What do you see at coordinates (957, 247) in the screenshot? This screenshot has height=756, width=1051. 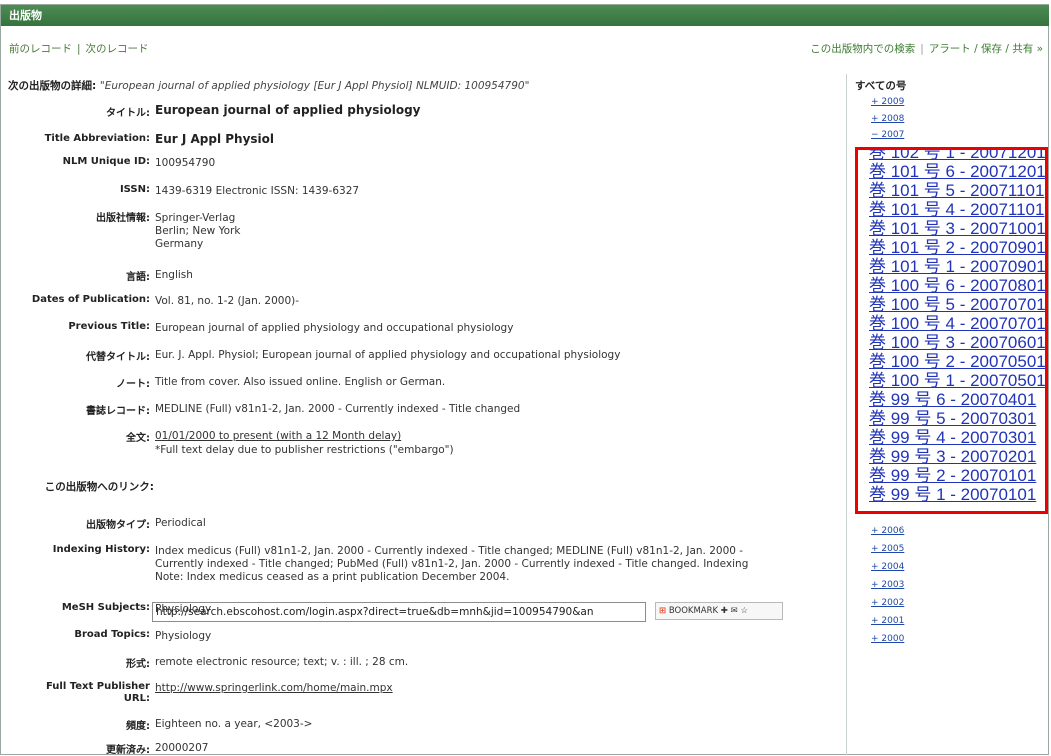 I see `issue-link: 巻 101 号 2 - 20070901` at bounding box center [957, 247].